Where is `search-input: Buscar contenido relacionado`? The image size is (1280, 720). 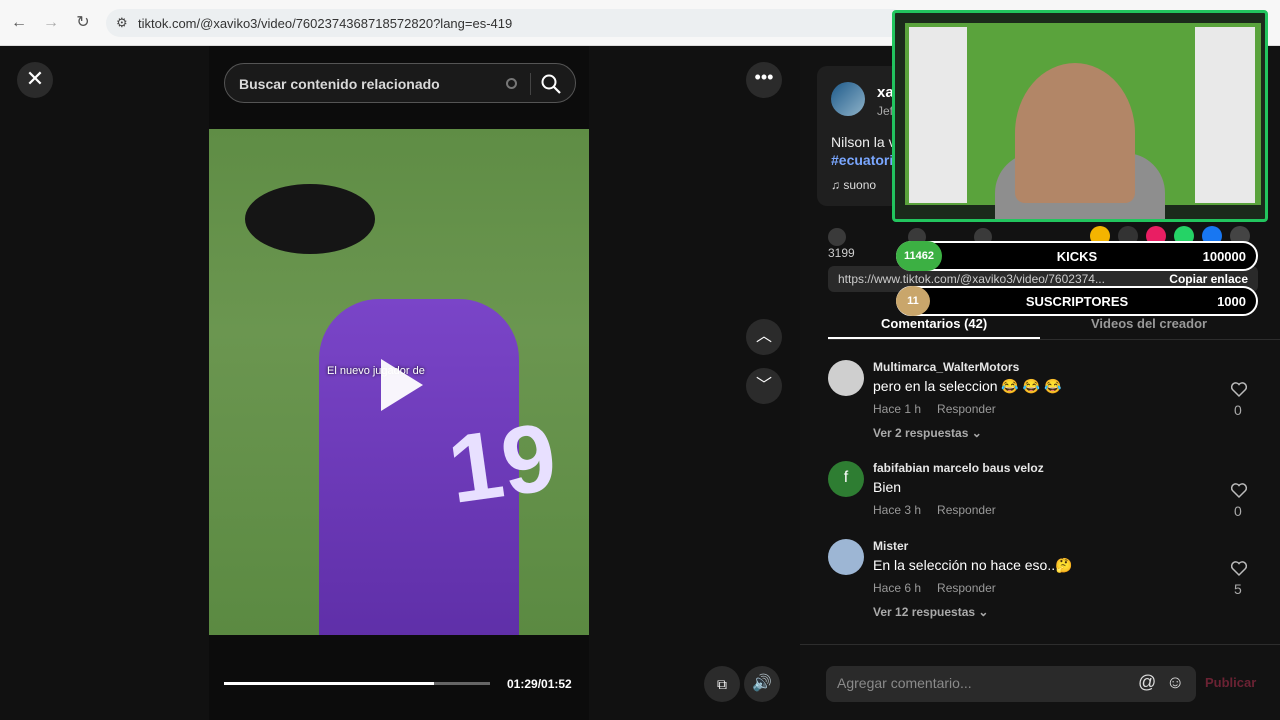 search-input: Buscar contenido relacionado is located at coordinates (400, 83).